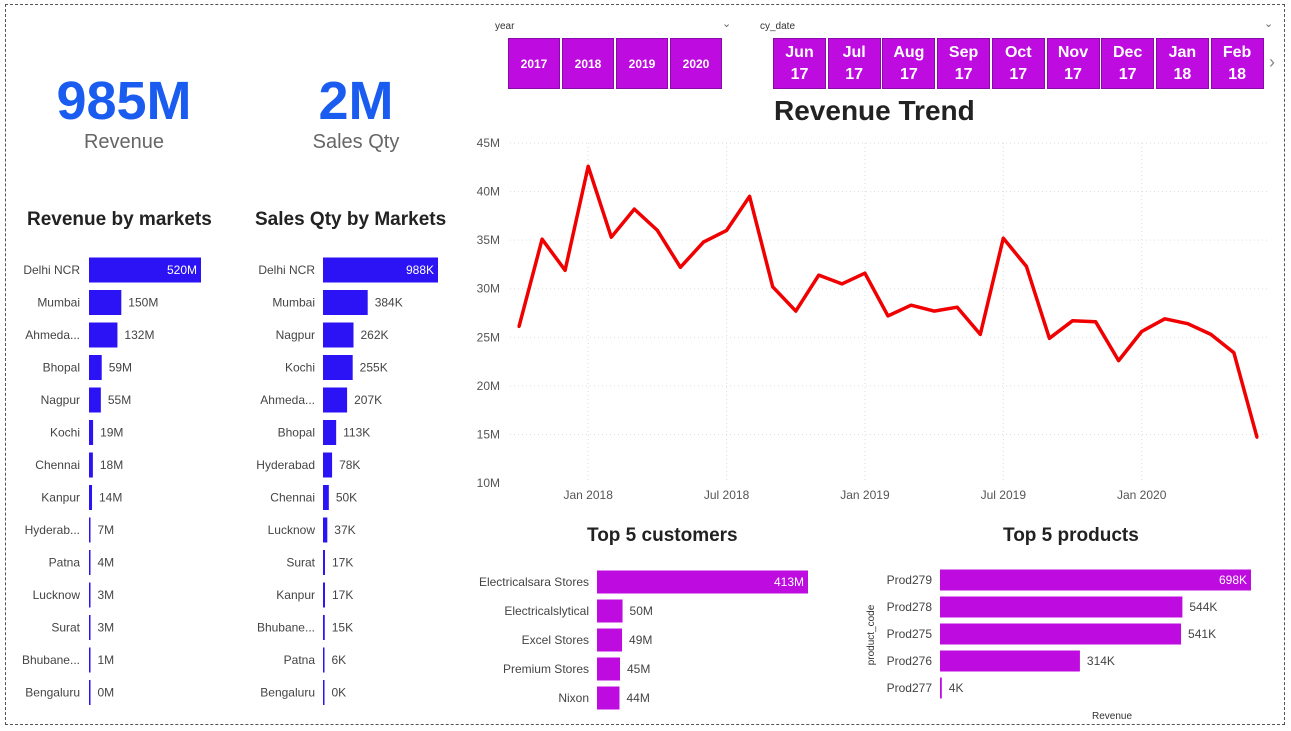  What do you see at coordinates (374, 335) in the screenshot?
I see `data-label: 262K` at bounding box center [374, 335].